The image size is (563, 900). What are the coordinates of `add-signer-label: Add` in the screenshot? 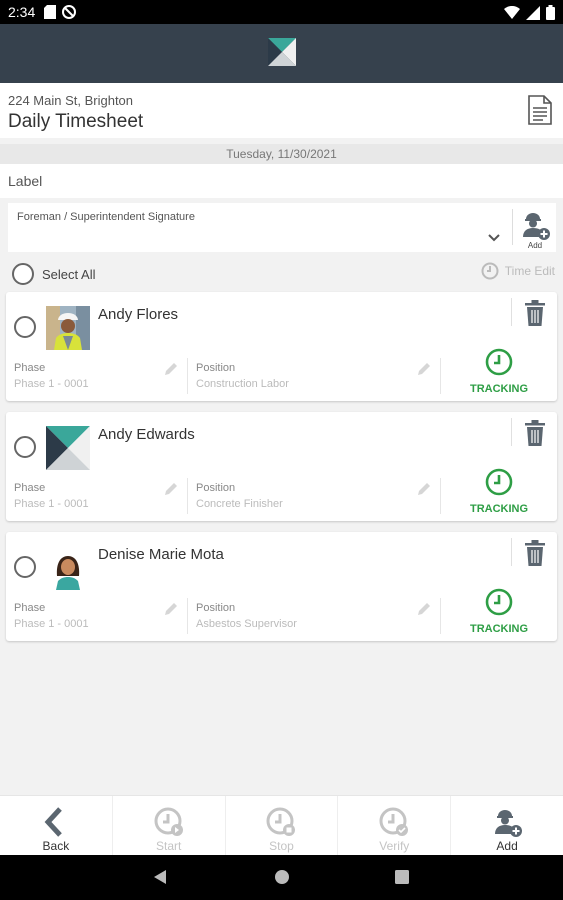 It's located at (535, 245).